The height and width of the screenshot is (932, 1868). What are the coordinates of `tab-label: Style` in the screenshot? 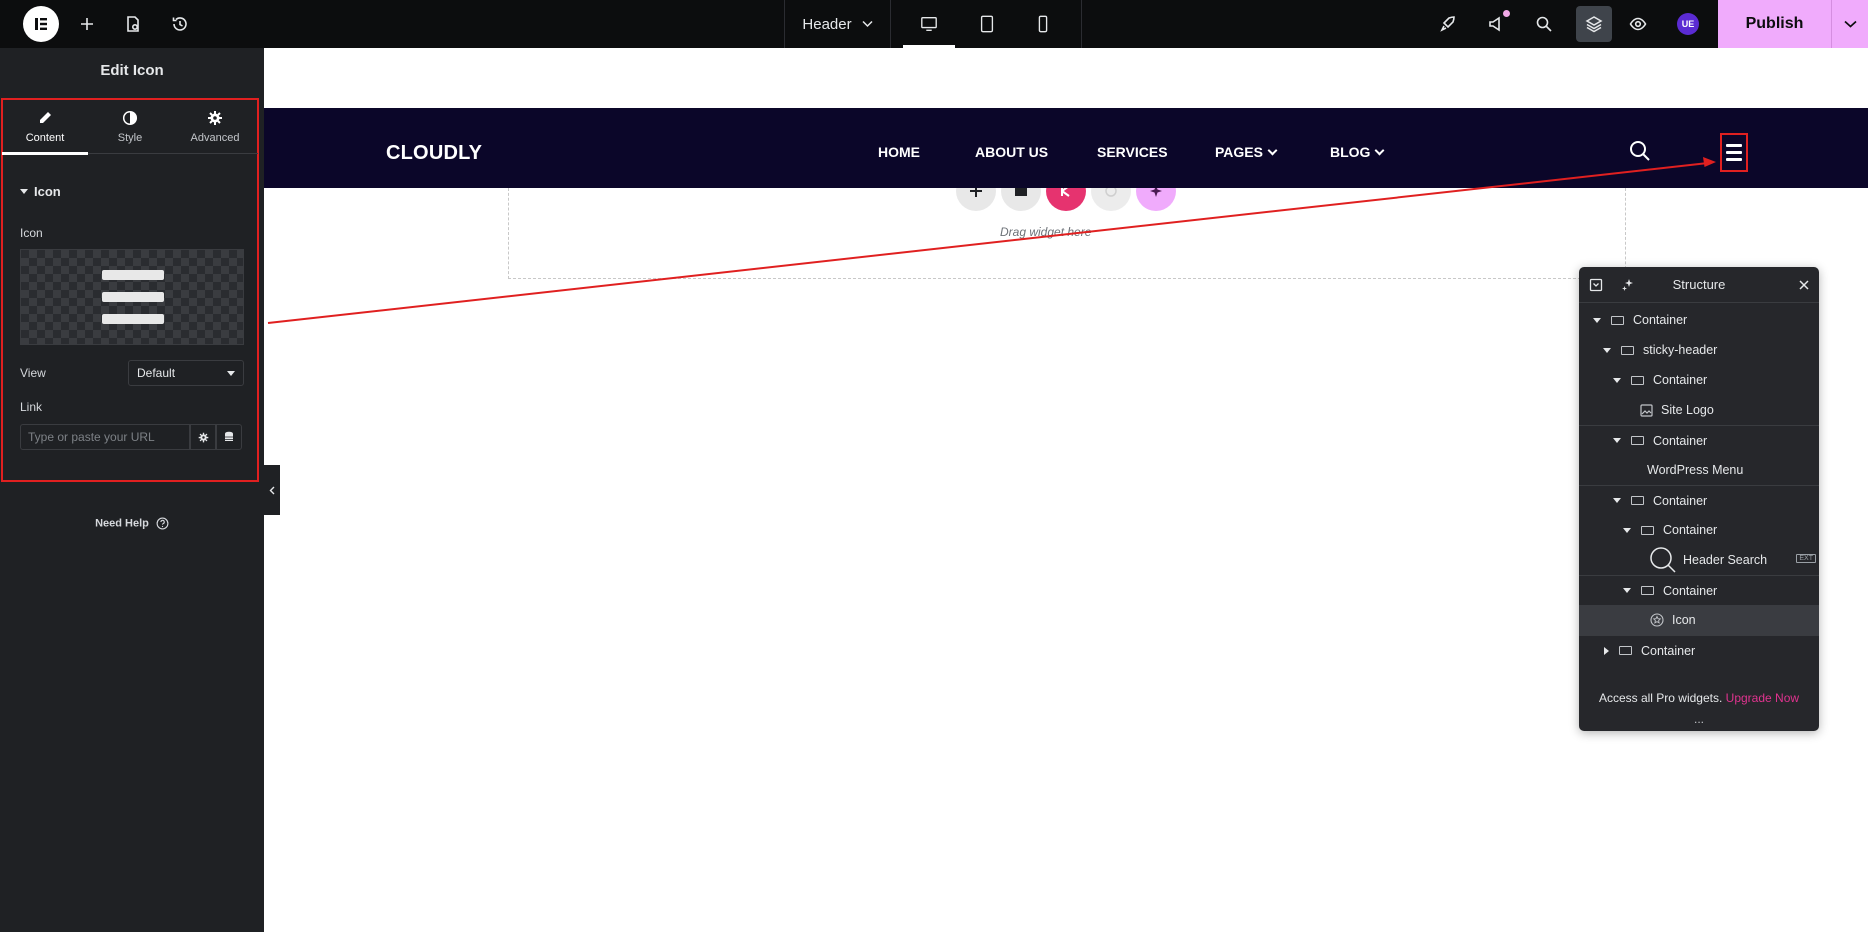 It's located at (130, 138).